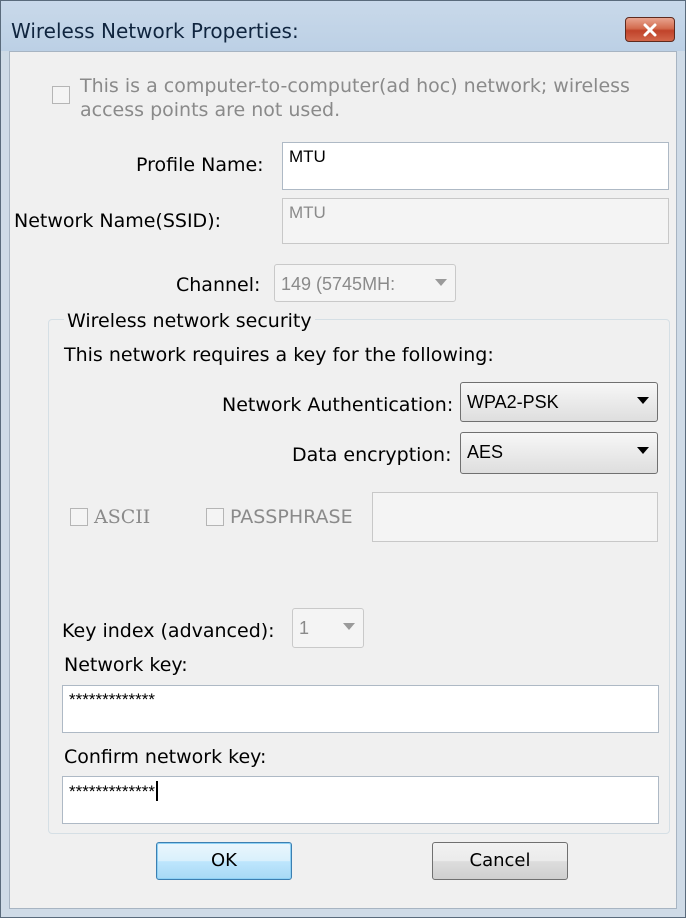  Describe the element at coordinates (372, 455) in the screenshot. I see `encryption-label: Data encryption:` at that location.